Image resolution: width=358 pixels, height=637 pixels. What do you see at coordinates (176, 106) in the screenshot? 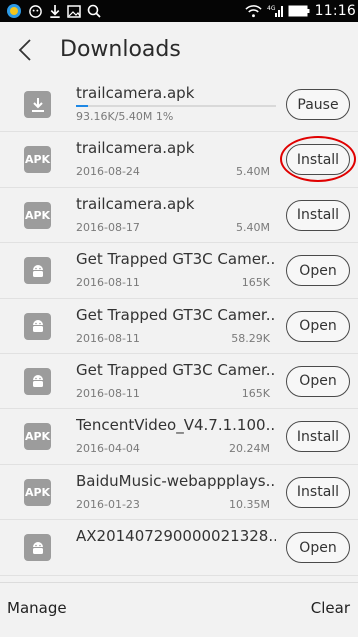
I see `progress-bar` at bounding box center [176, 106].